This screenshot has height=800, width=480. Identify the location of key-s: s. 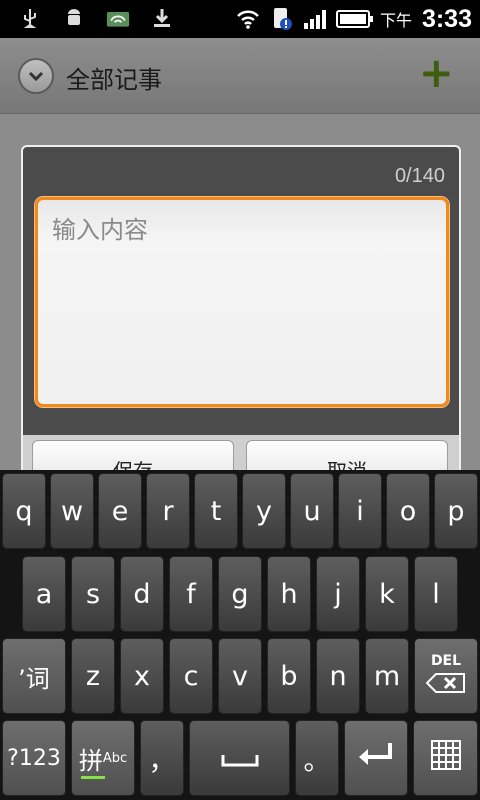
(93, 594).